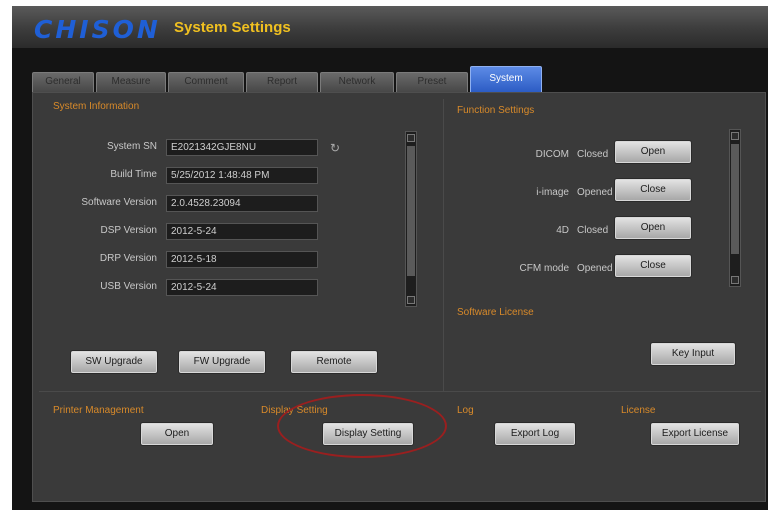  I want to click on refresh-icon: ↻, so click(335, 148).